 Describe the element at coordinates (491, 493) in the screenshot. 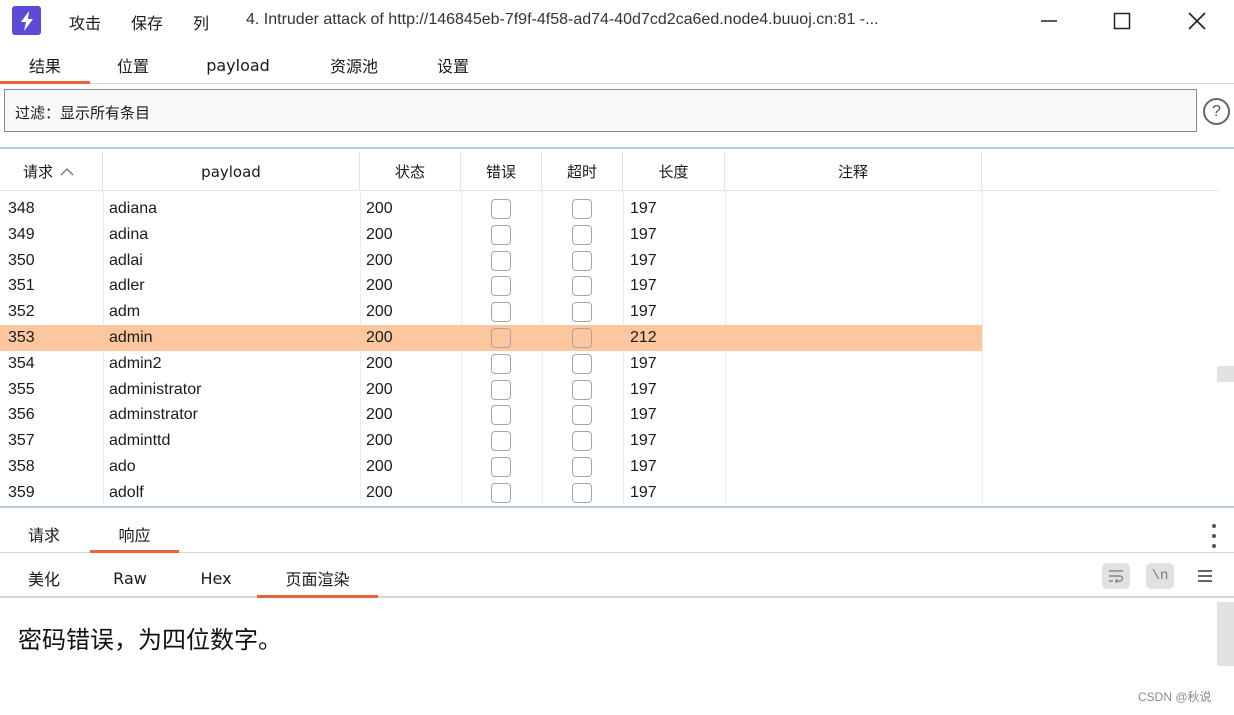

I see `table-row: 359 adolf 200 197` at that location.